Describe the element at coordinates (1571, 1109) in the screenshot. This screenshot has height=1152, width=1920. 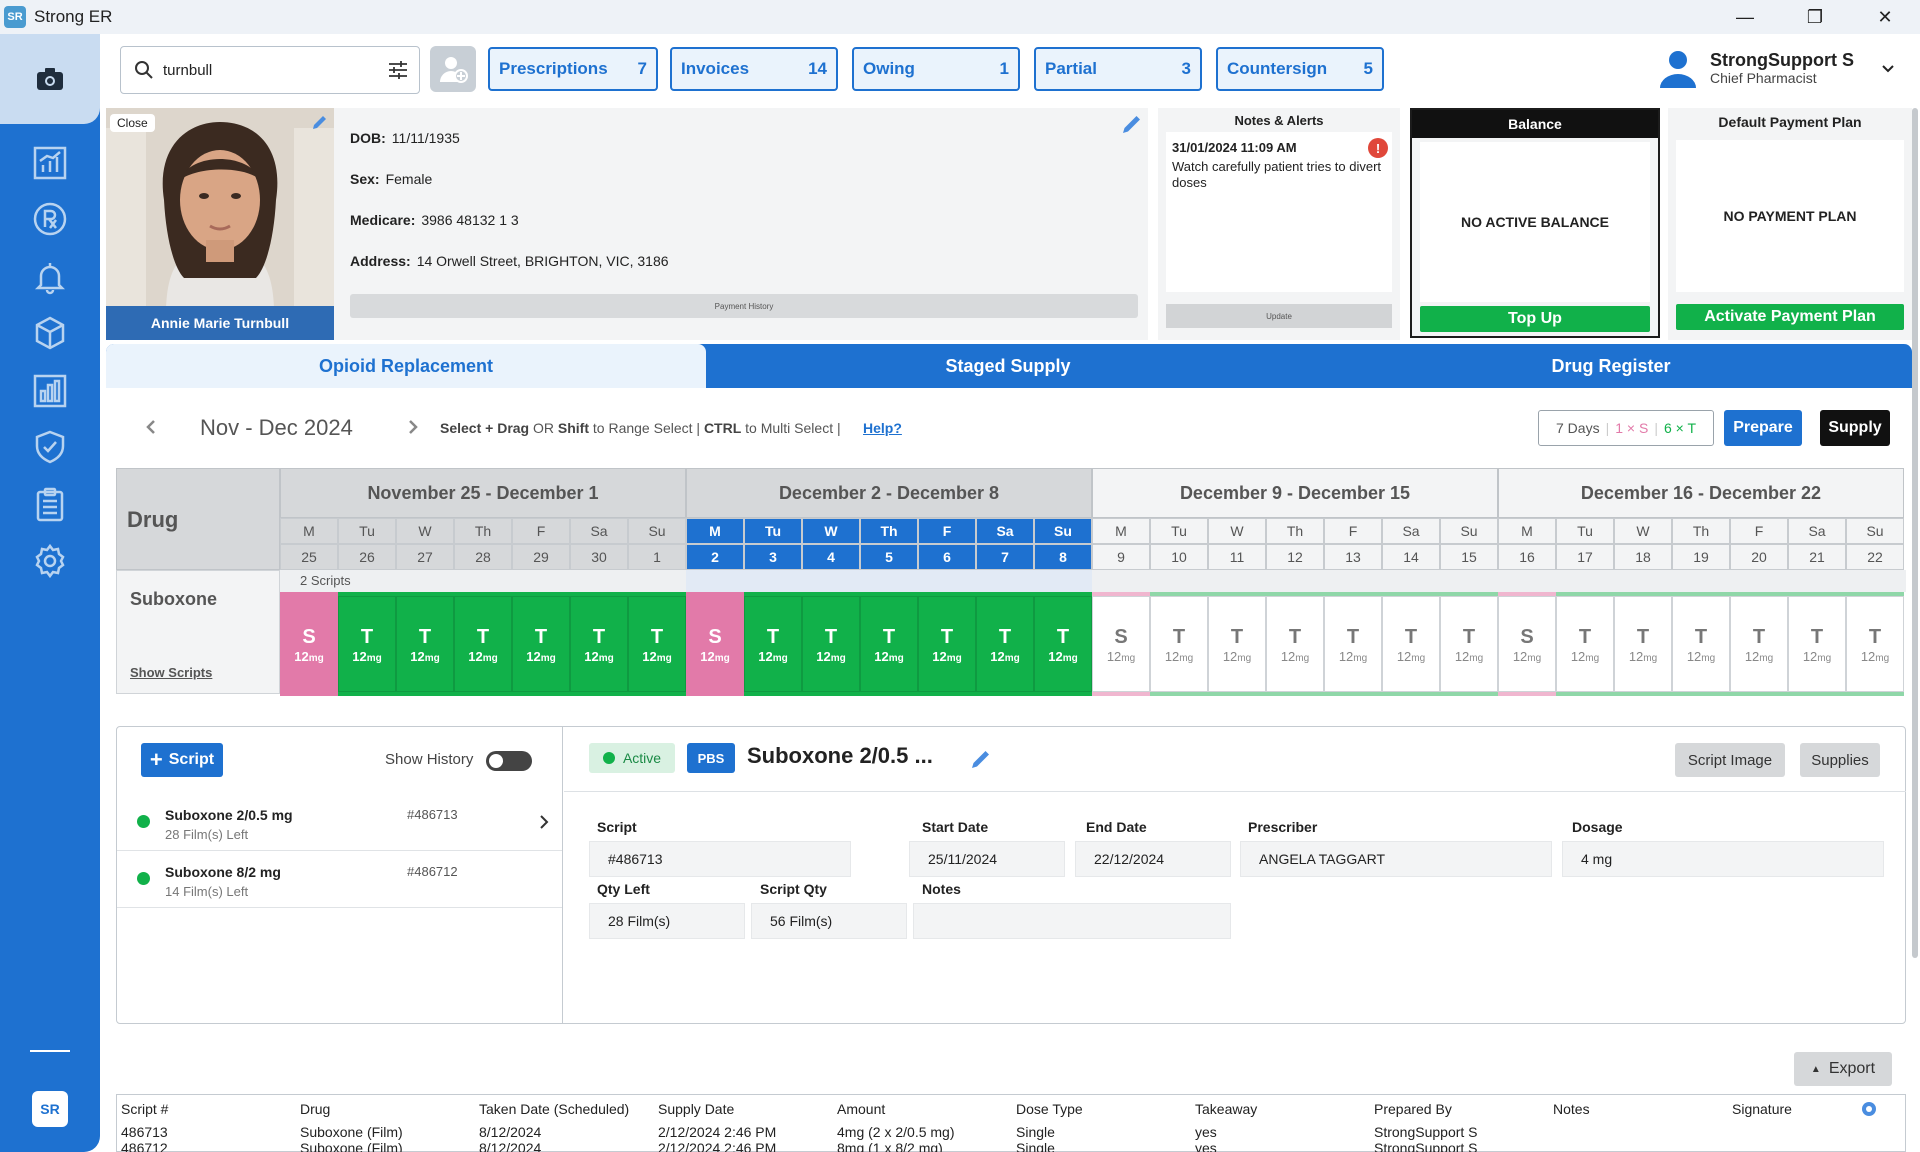
I see `table-header-cell: Notes` at that location.